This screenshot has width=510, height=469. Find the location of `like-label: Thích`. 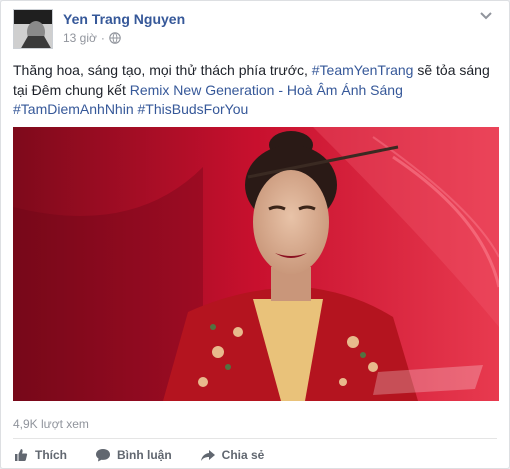

like-label: Thích is located at coordinates (51, 455).